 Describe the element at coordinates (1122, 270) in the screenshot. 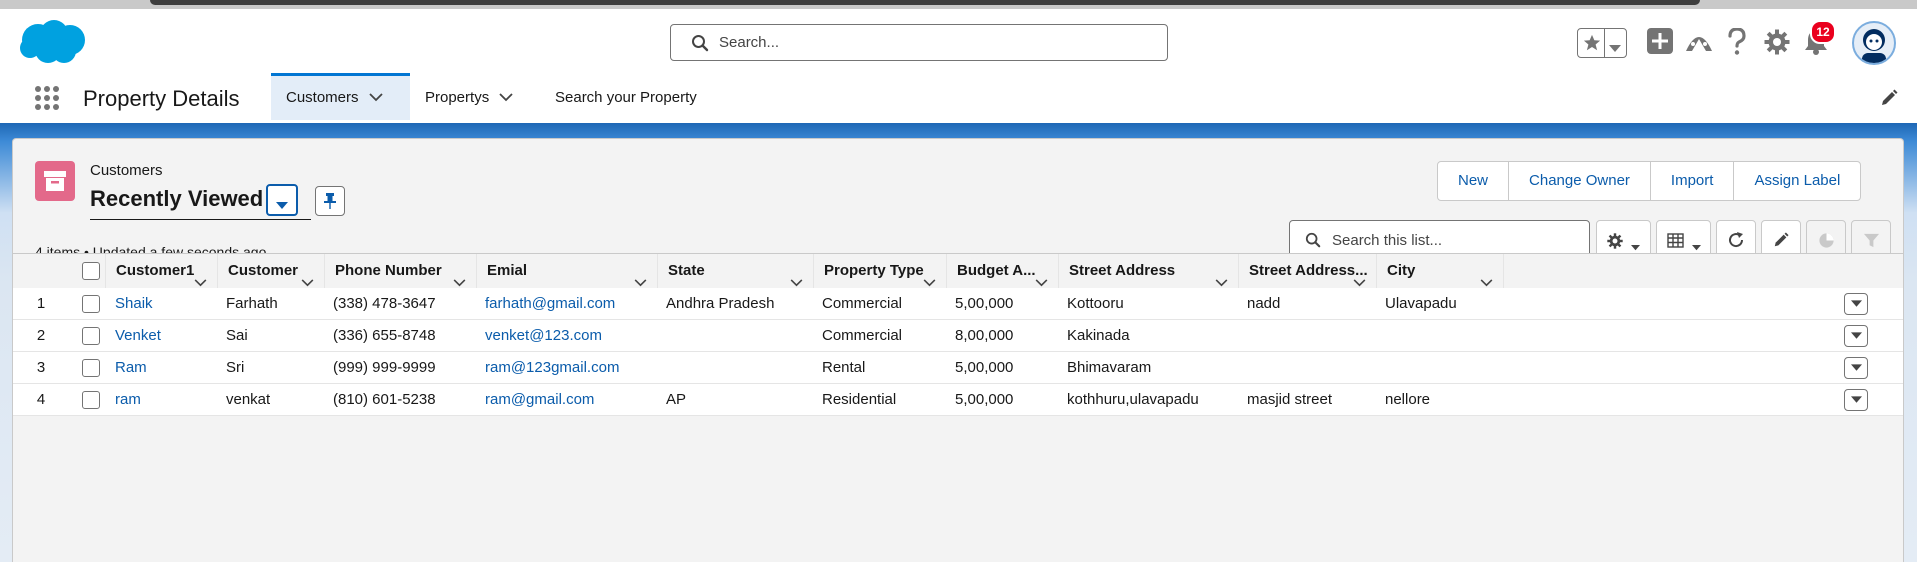

I see `column-label: Street Address` at that location.